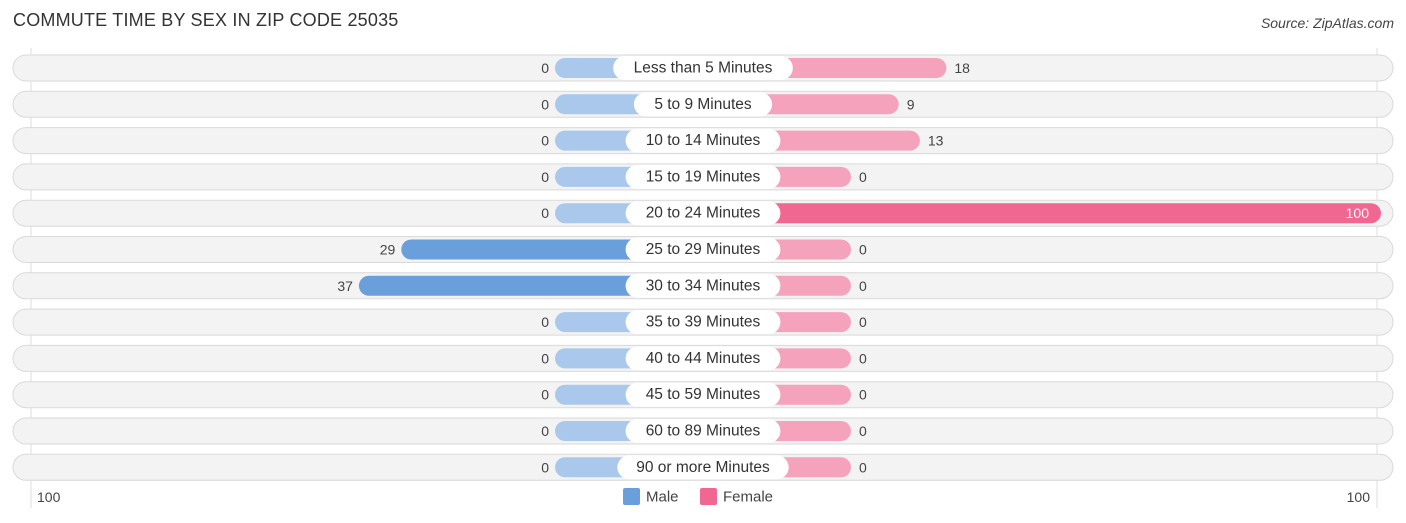 This screenshot has height=523, width=1406. What do you see at coordinates (703, 322) in the screenshot?
I see `category-label: 35 to 39 Minutes` at bounding box center [703, 322].